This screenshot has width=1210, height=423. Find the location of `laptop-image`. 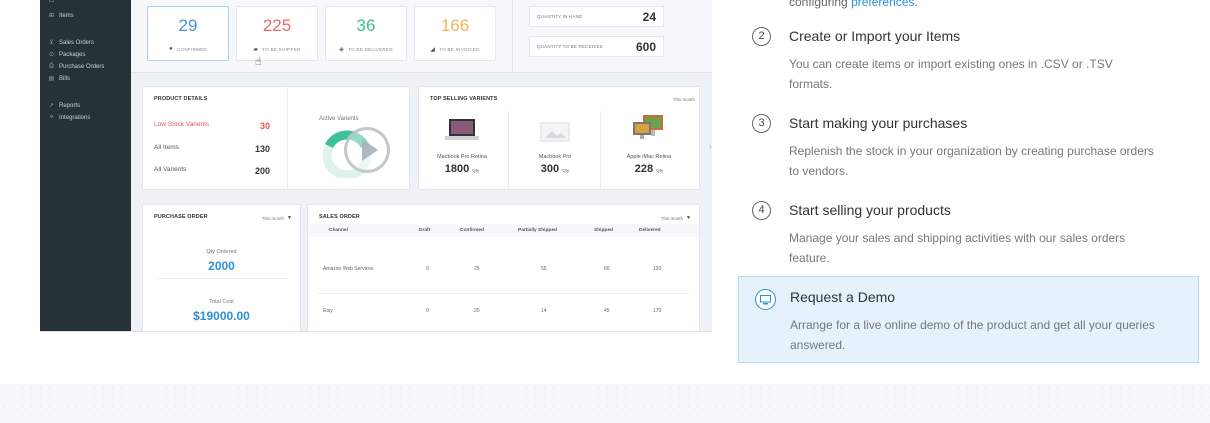

laptop-image is located at coordinates (462, 129).